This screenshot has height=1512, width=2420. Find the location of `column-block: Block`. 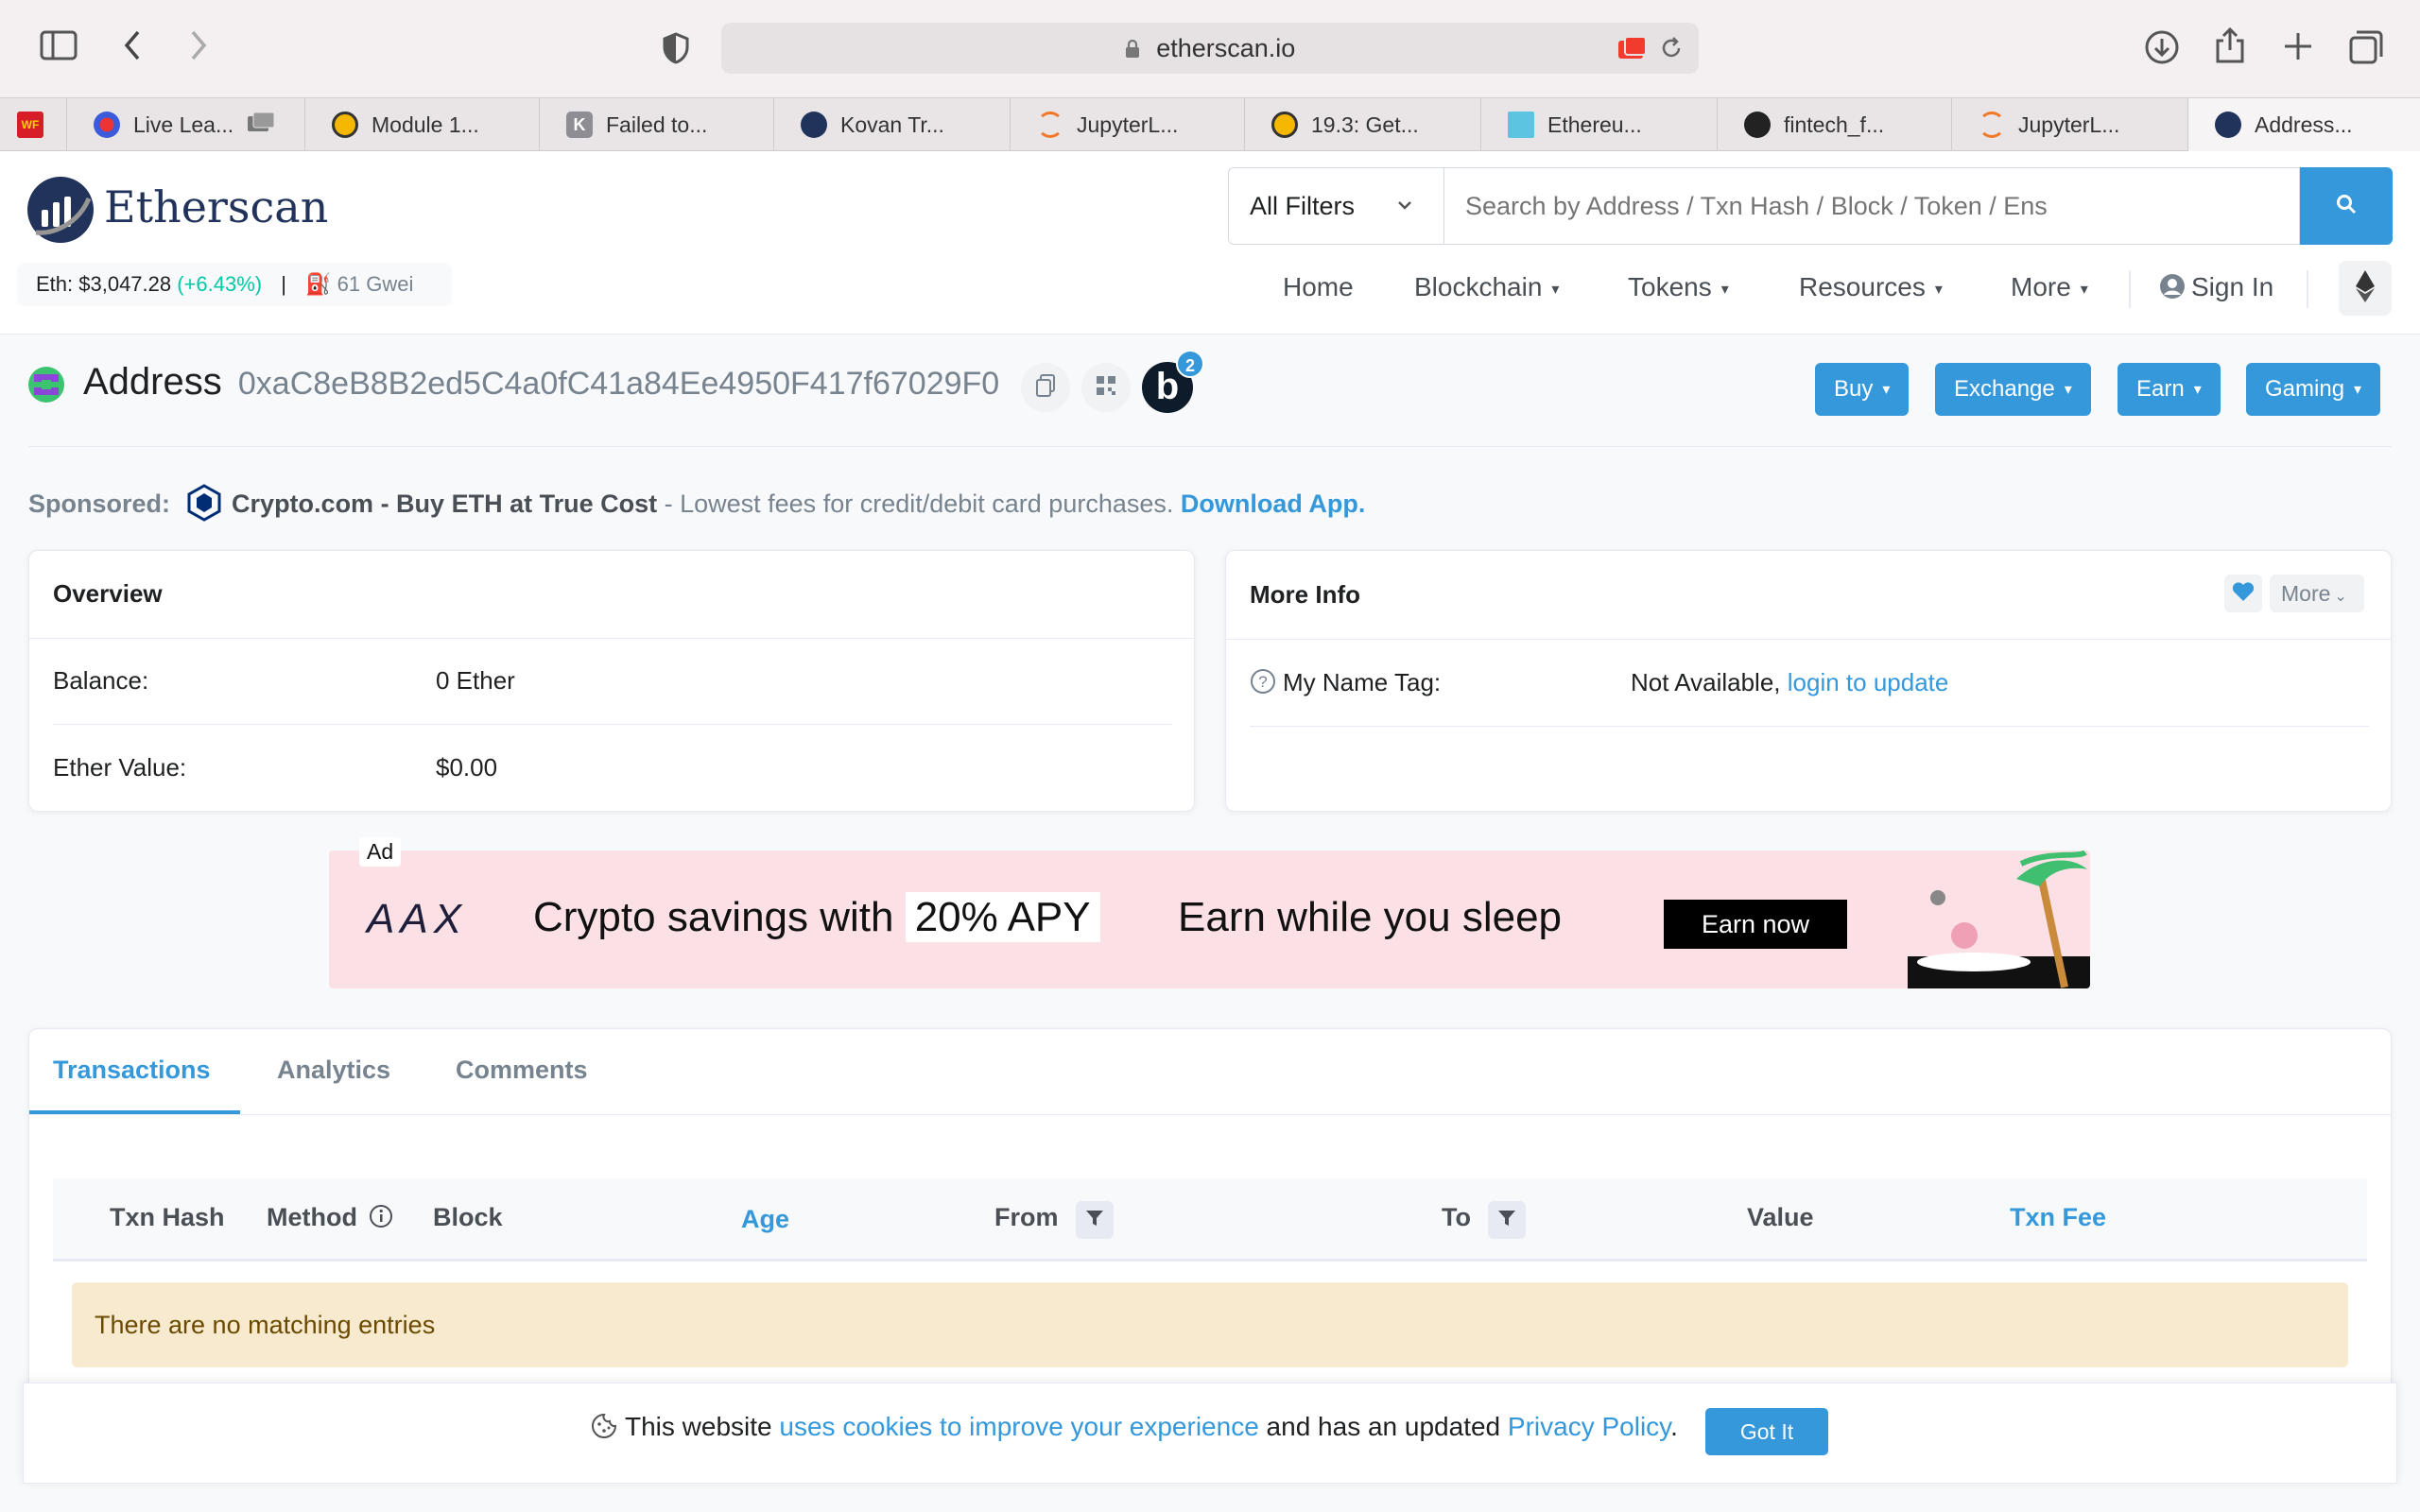

column-block: Block is located at coordinates (468, 1217).